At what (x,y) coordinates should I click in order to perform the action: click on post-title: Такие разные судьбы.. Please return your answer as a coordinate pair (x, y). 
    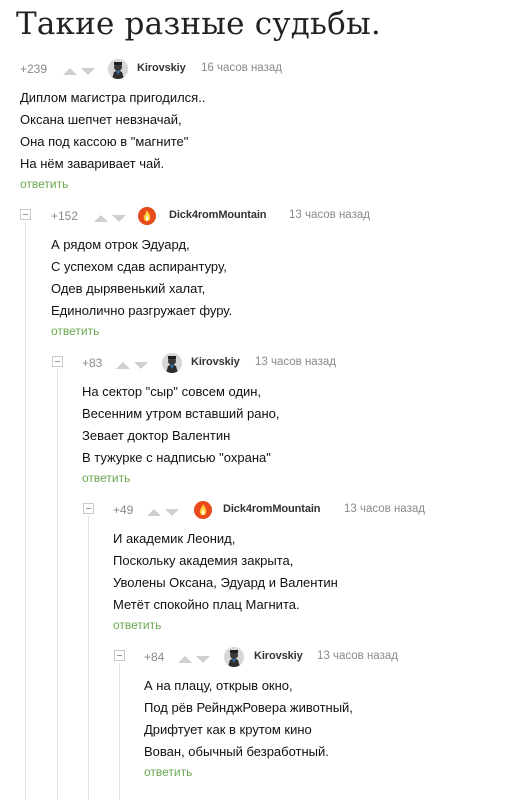
    Looking at the image, I should click on (198, 24).